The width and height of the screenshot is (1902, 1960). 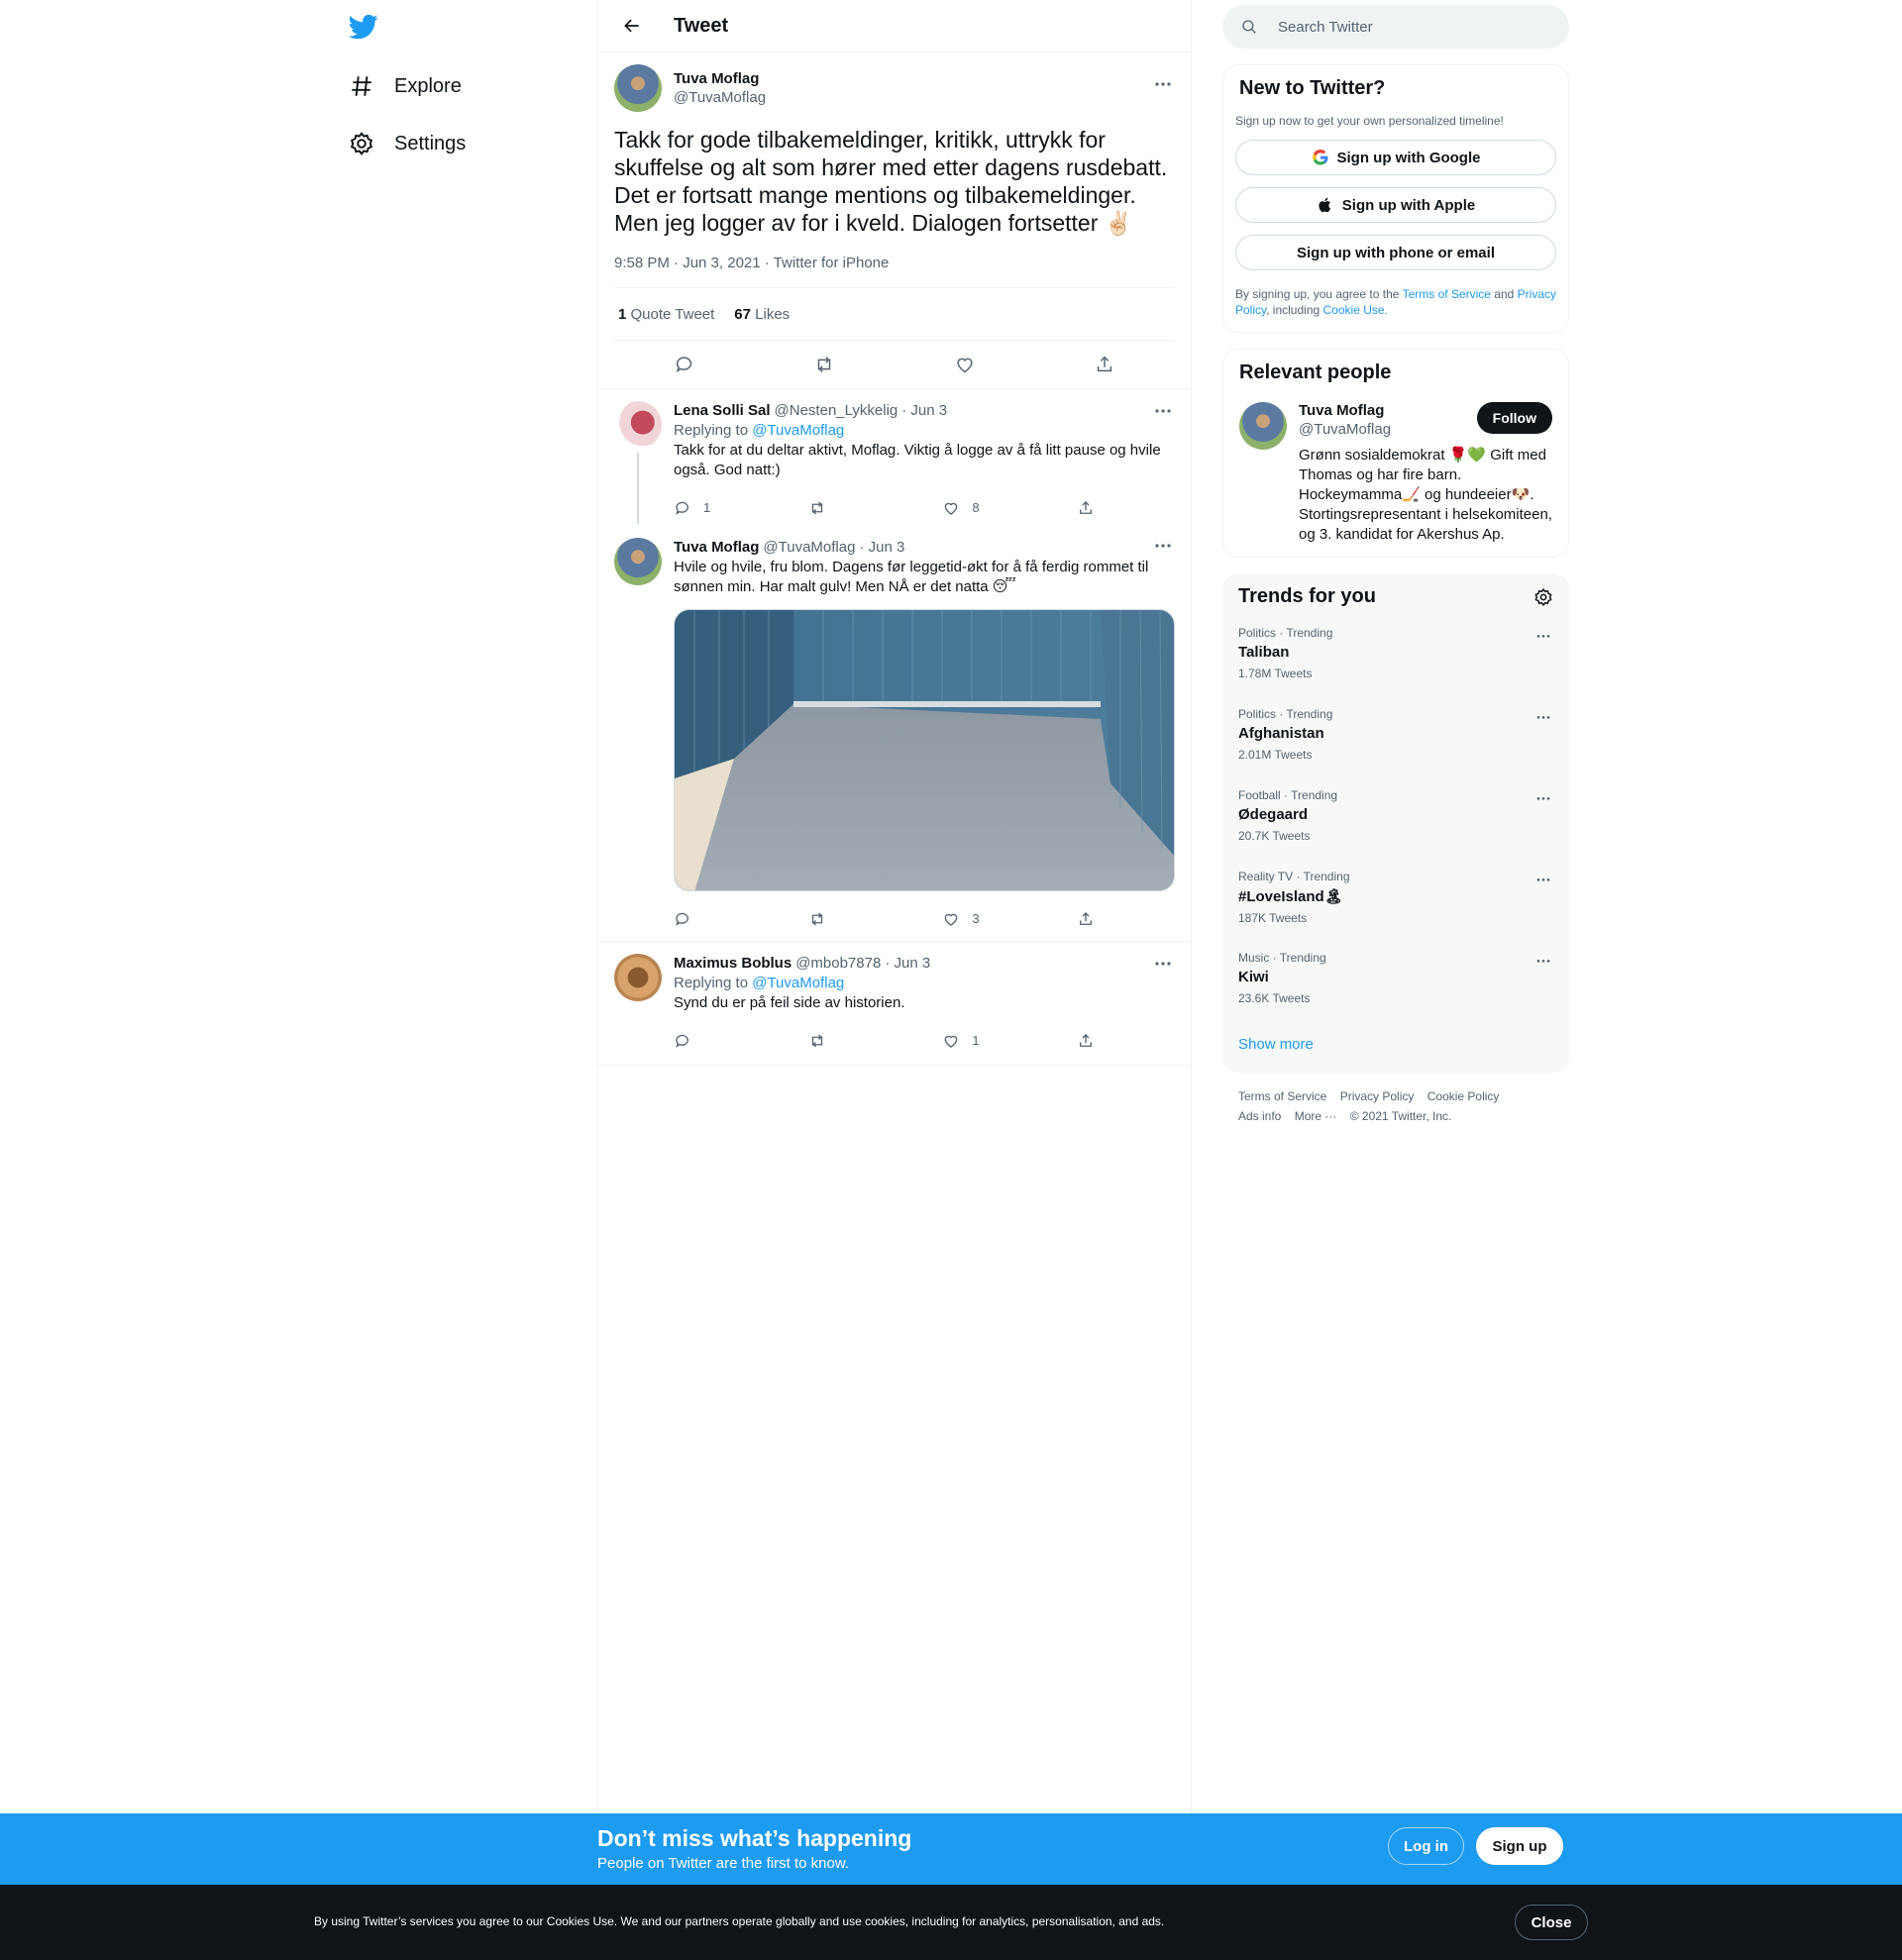 I want to click on trend-context: Politics · Trending, so click(x=1285, y=633).